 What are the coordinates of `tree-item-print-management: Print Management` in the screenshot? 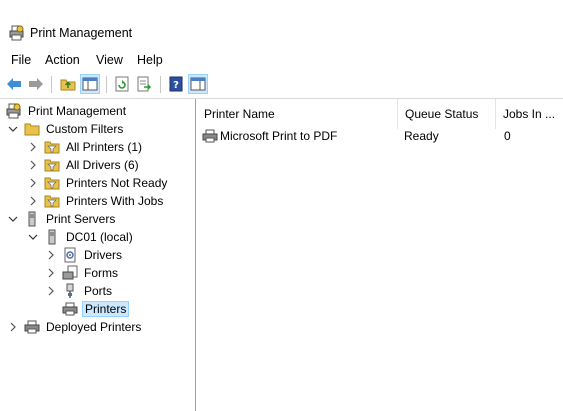 It's located at (67, 111).